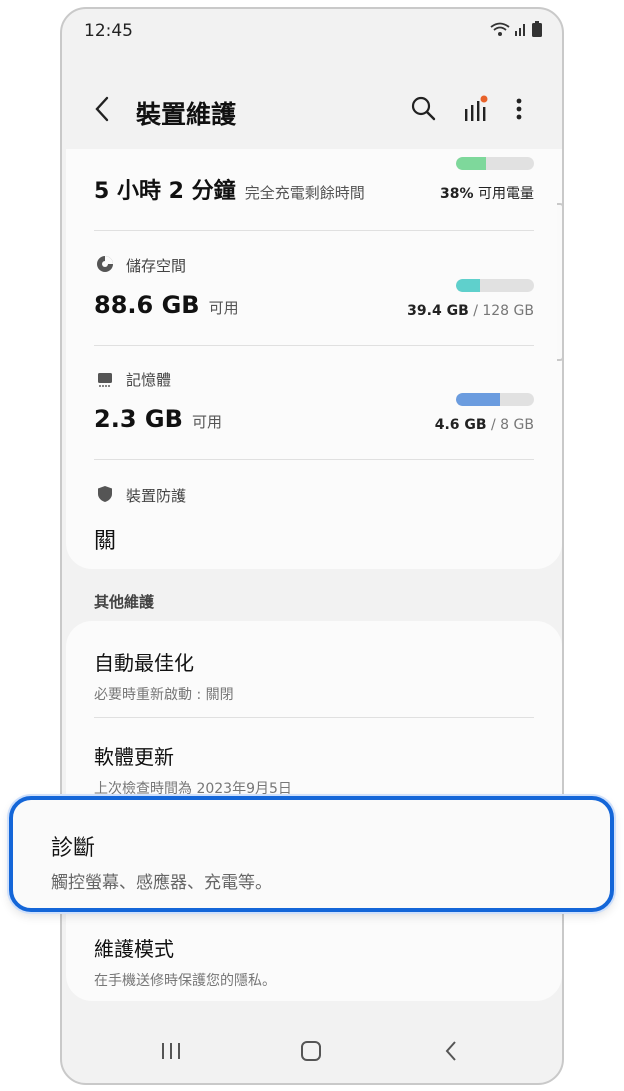 The image size is (624, 1091). I want to click on item-subtitle: 必要時重新啟動 : 關閉, so click(164, 695).